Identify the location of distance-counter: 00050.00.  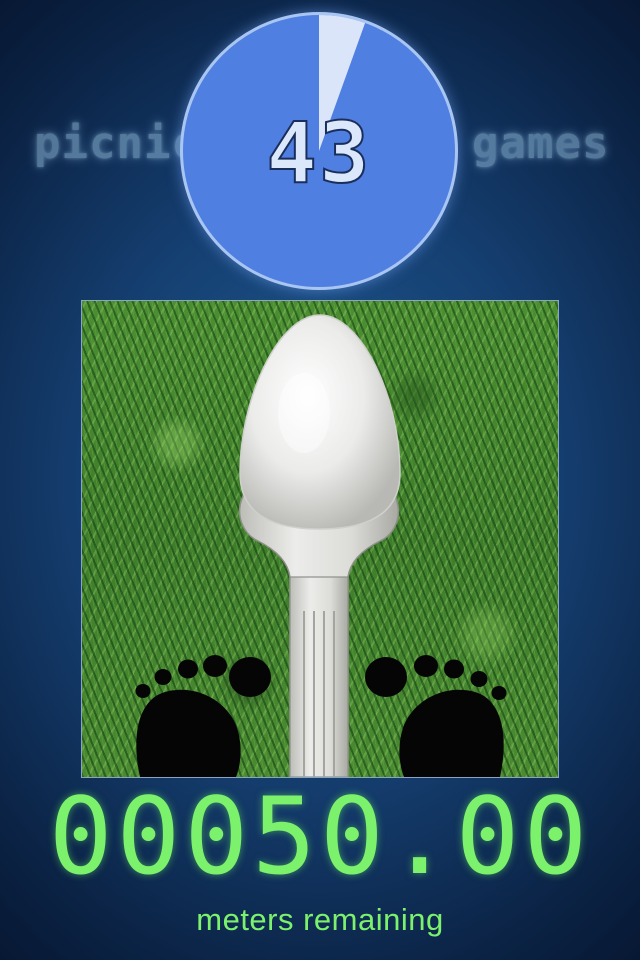
(320, 836).